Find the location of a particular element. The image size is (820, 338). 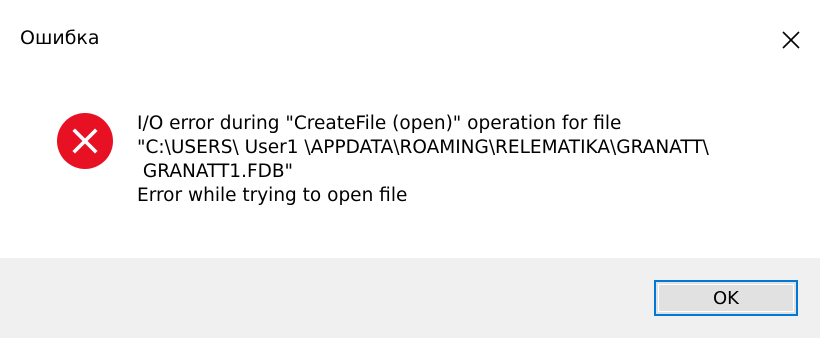

window-title: Ошибка is located at coordinates (60, 38).